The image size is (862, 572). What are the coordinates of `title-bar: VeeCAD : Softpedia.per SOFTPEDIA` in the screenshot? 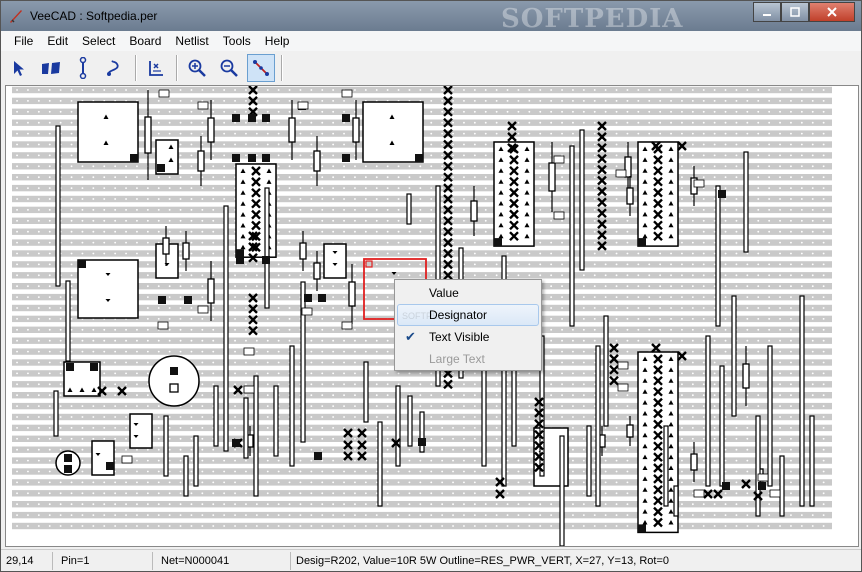 It's located at (431, 17).